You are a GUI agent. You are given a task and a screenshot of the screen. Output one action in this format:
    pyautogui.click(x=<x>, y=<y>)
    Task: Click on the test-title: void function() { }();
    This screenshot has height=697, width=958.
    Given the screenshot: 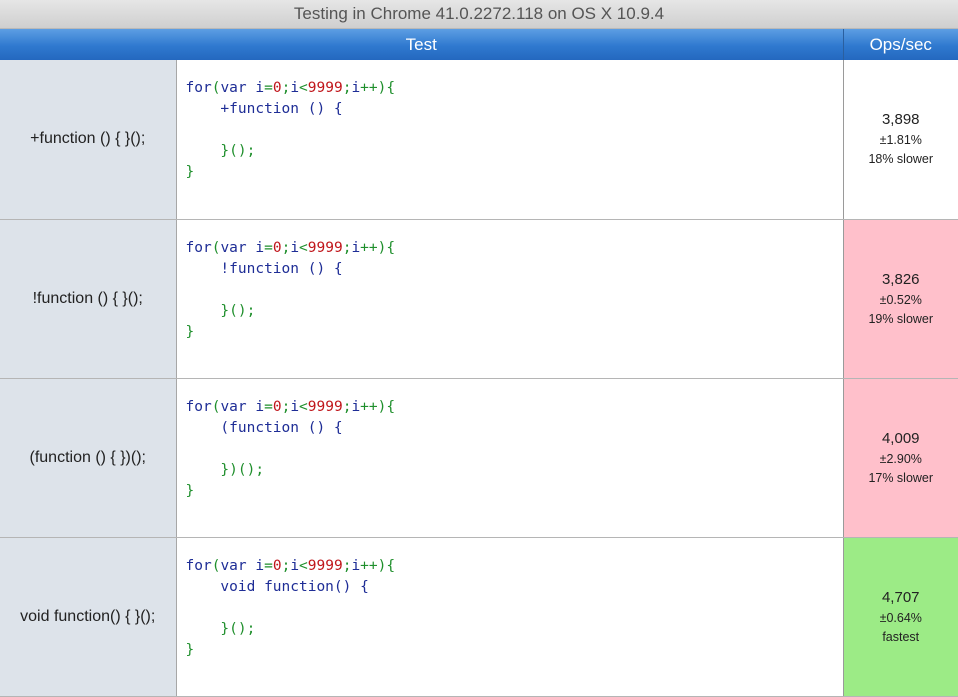 What is the action you would take?
    pyautogui.click(x=88, y=616)
    